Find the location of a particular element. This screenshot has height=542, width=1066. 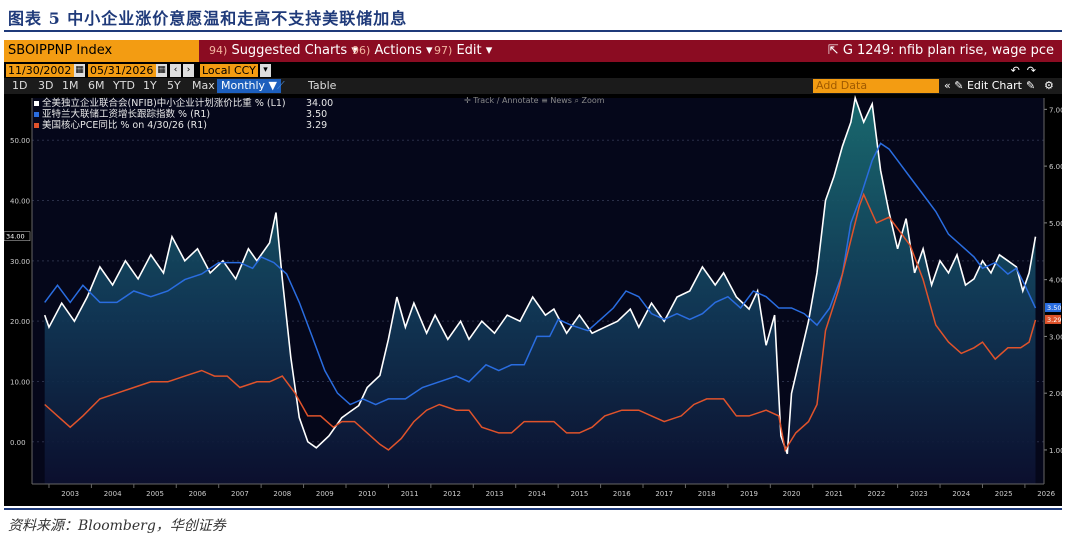

x-tick-label: 2020 is located at coordinates (792, 494).